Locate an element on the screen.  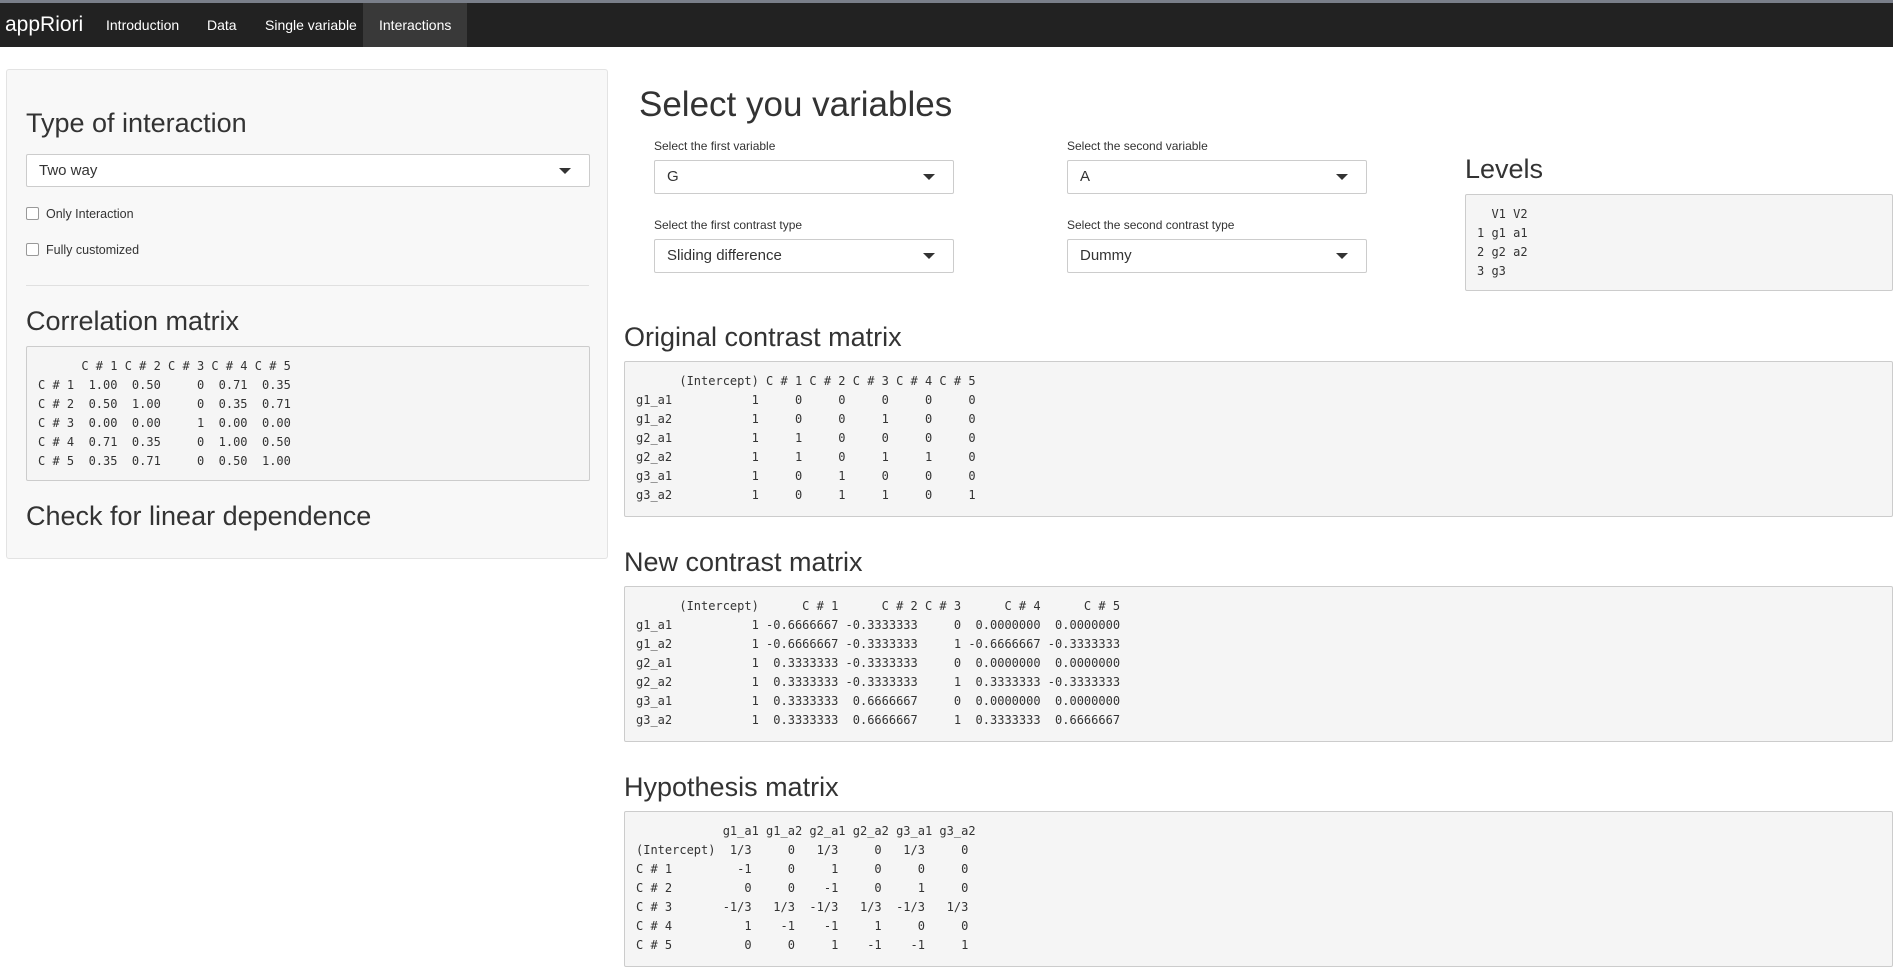
nav-single-variable: Single variable is located at coordinates (311, 25).